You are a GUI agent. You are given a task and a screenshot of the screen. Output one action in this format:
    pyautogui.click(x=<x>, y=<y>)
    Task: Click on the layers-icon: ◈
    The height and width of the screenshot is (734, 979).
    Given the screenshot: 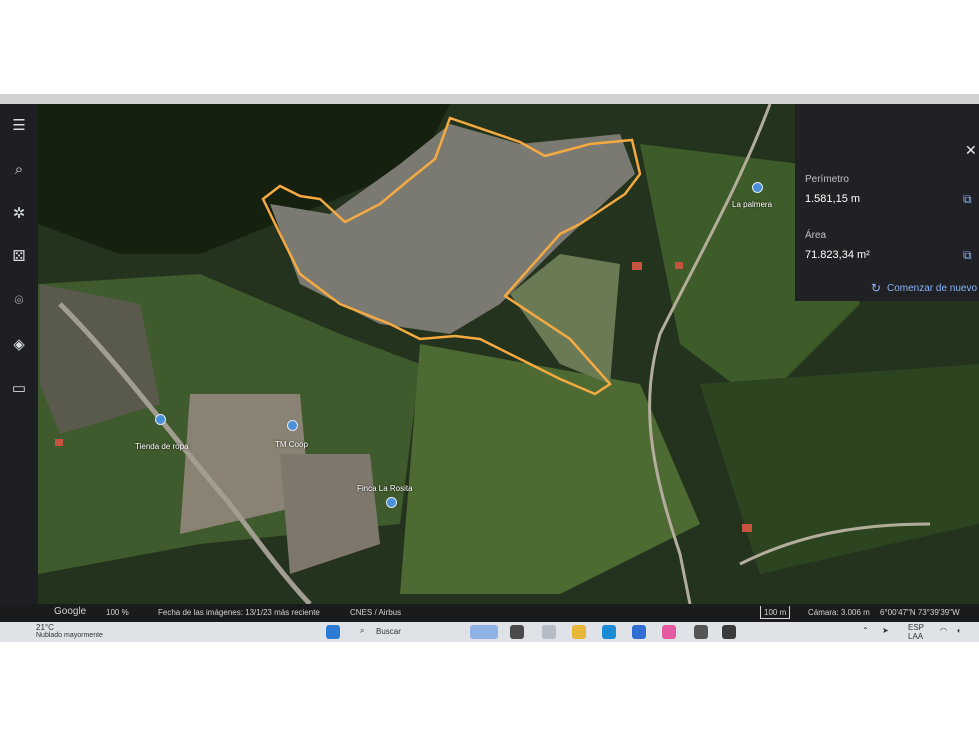 What is the action you would take?
    pyautogui.click(x=19, y=345)
    